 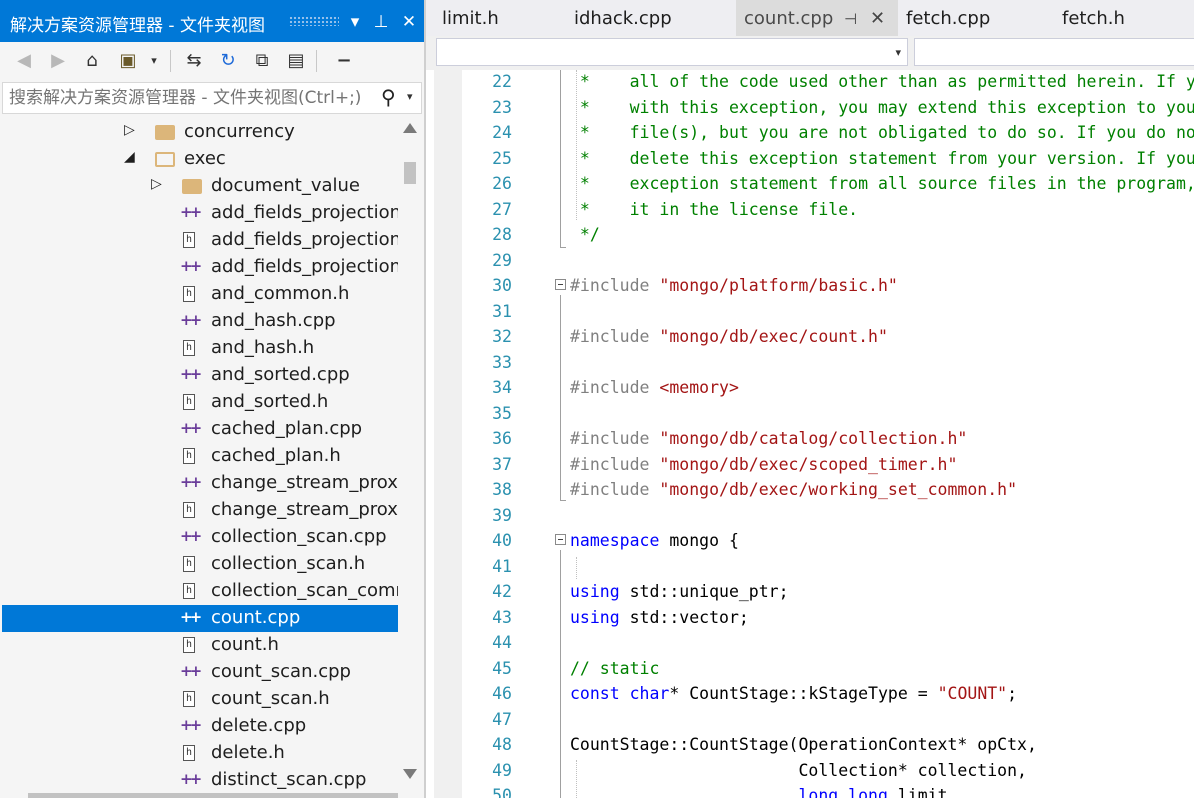 I want to click on code-line: 44, so click(x=828, y=642).